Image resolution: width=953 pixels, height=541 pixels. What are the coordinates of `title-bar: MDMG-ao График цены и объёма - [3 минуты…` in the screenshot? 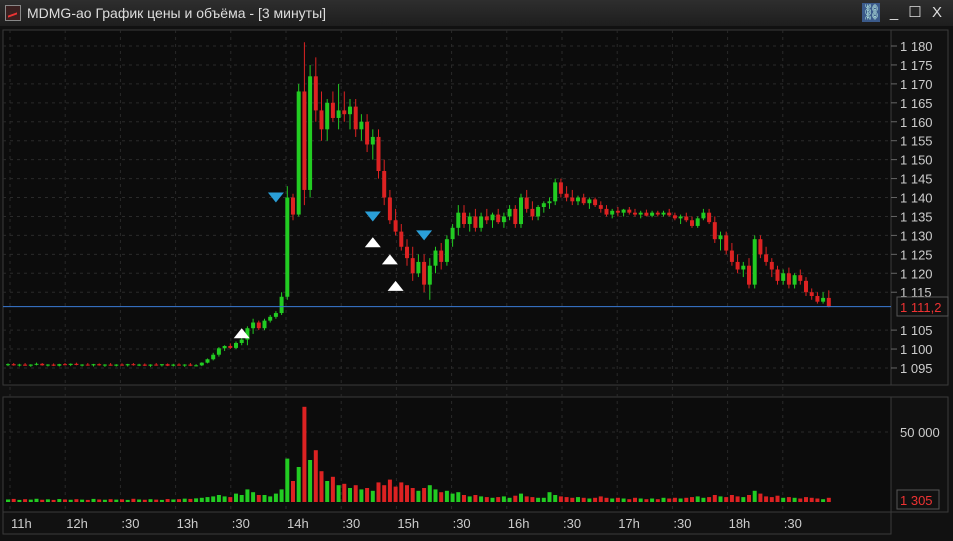 It's located at (476, 13).